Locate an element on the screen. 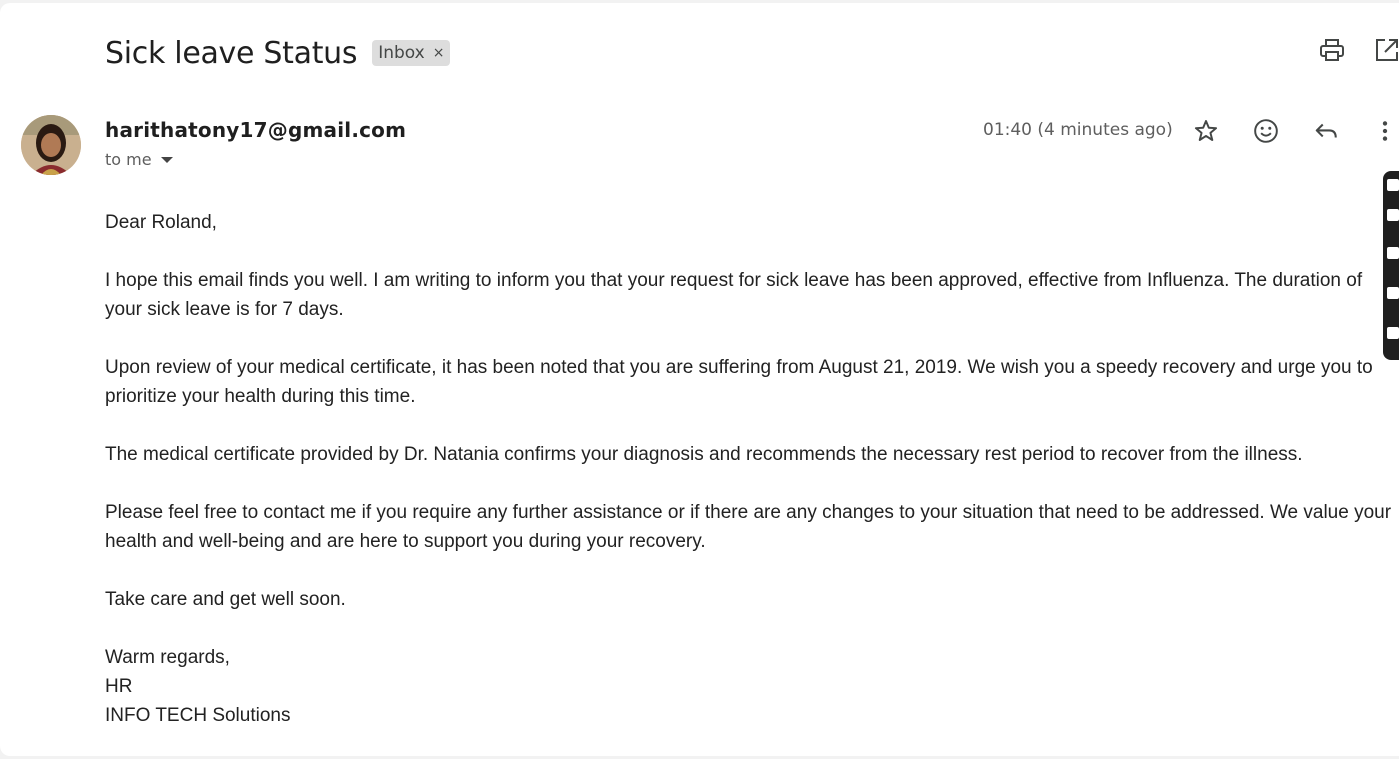 This screenshot has width=1399, height=759. signature-line: HR is located at coordinates (119, 686).